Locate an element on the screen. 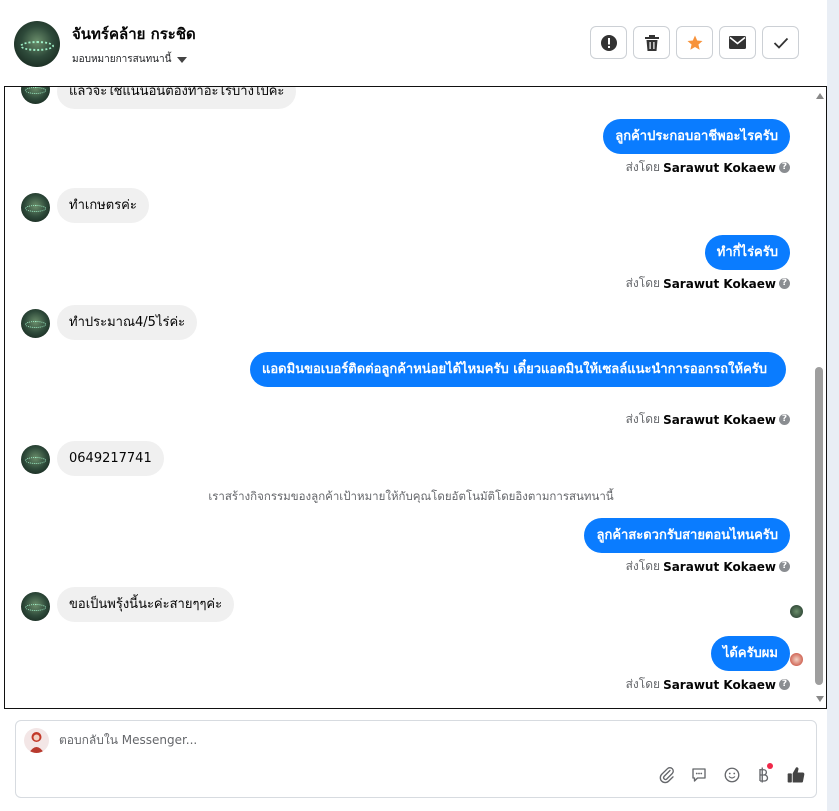 Image resolution: width=839 pixels, height=811 pixels. window-edge is located at coordinates (833, 405).